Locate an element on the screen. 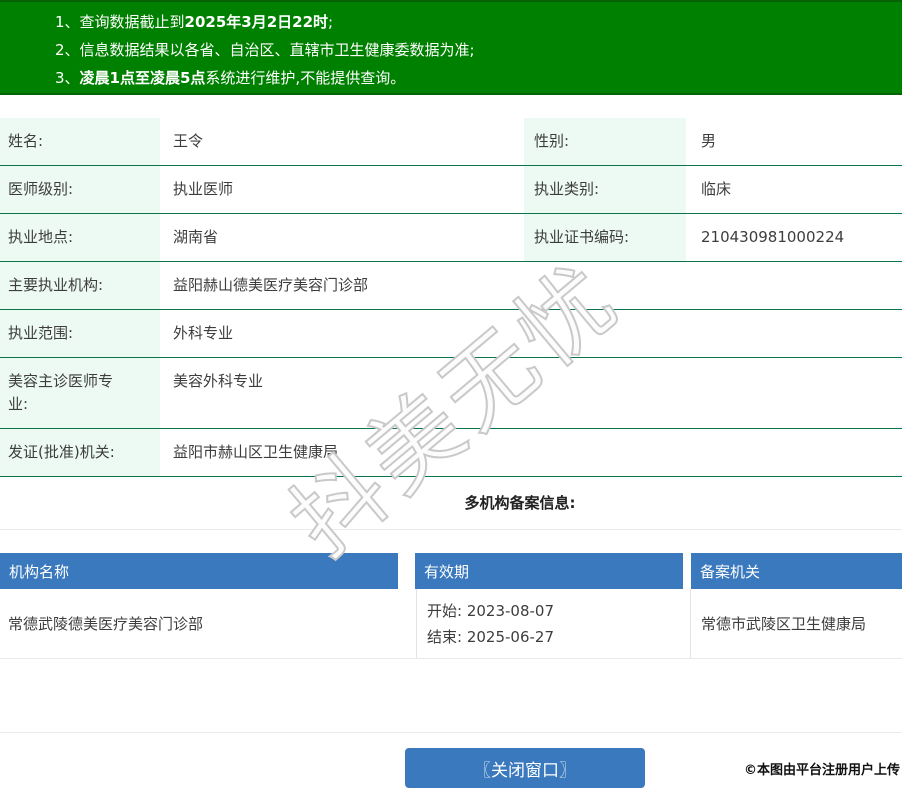 This screenshot has height=788, width=902. info-row: 医师级别: 执业医师 执业类别: 临床 is located at coordinates (451, 190).